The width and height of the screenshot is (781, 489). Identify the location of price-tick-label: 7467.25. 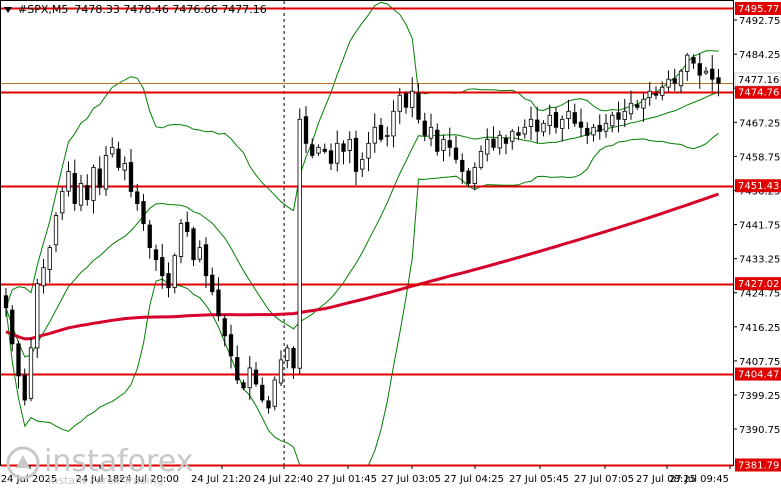
(759, 123).